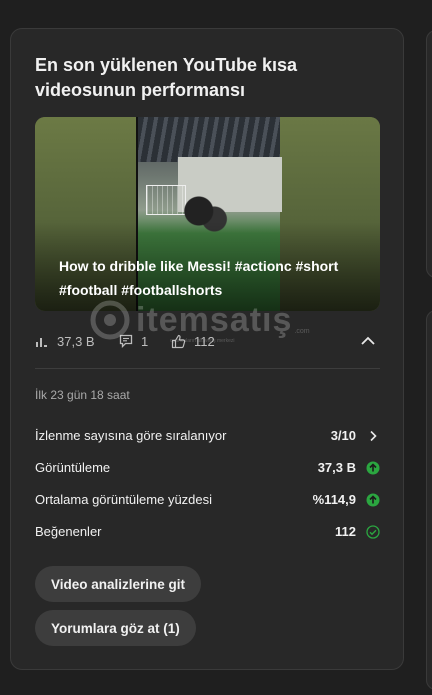  Describe the element at coordinates (204, 341) in the screenshot. I see `likes-count: 112` at that location.